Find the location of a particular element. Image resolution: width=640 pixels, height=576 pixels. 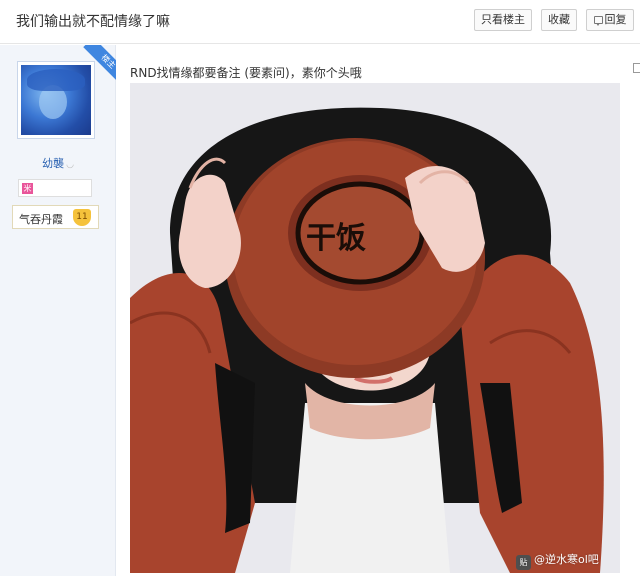

vip-icon: ◡ is located at coordinates (70, 165).